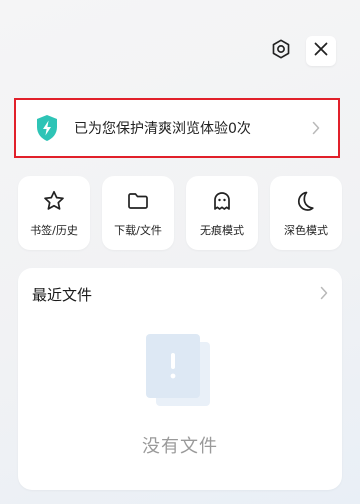 This screenshot has height=504, width=360. Describe the element at coordinates (138, 201) in the screenshot. I see `folder-icon` at that location.